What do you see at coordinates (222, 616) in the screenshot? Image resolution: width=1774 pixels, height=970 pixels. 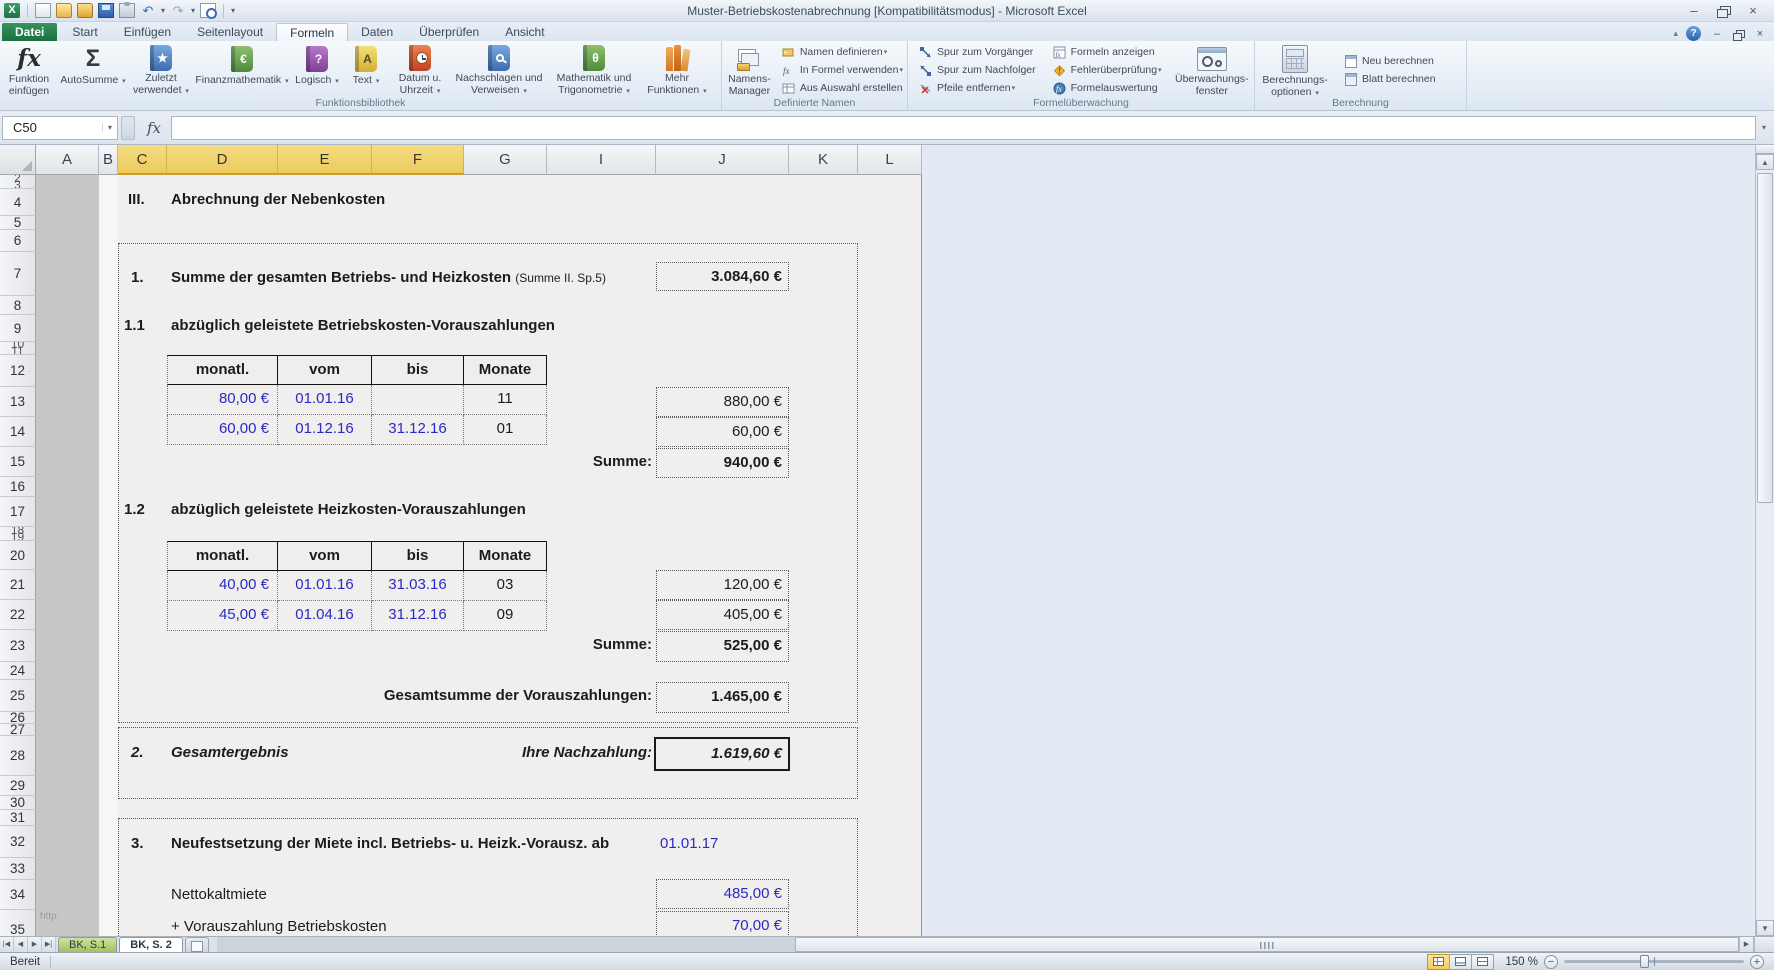 I see `table-cell: 45,00 €` at bounding box center [222, 616].